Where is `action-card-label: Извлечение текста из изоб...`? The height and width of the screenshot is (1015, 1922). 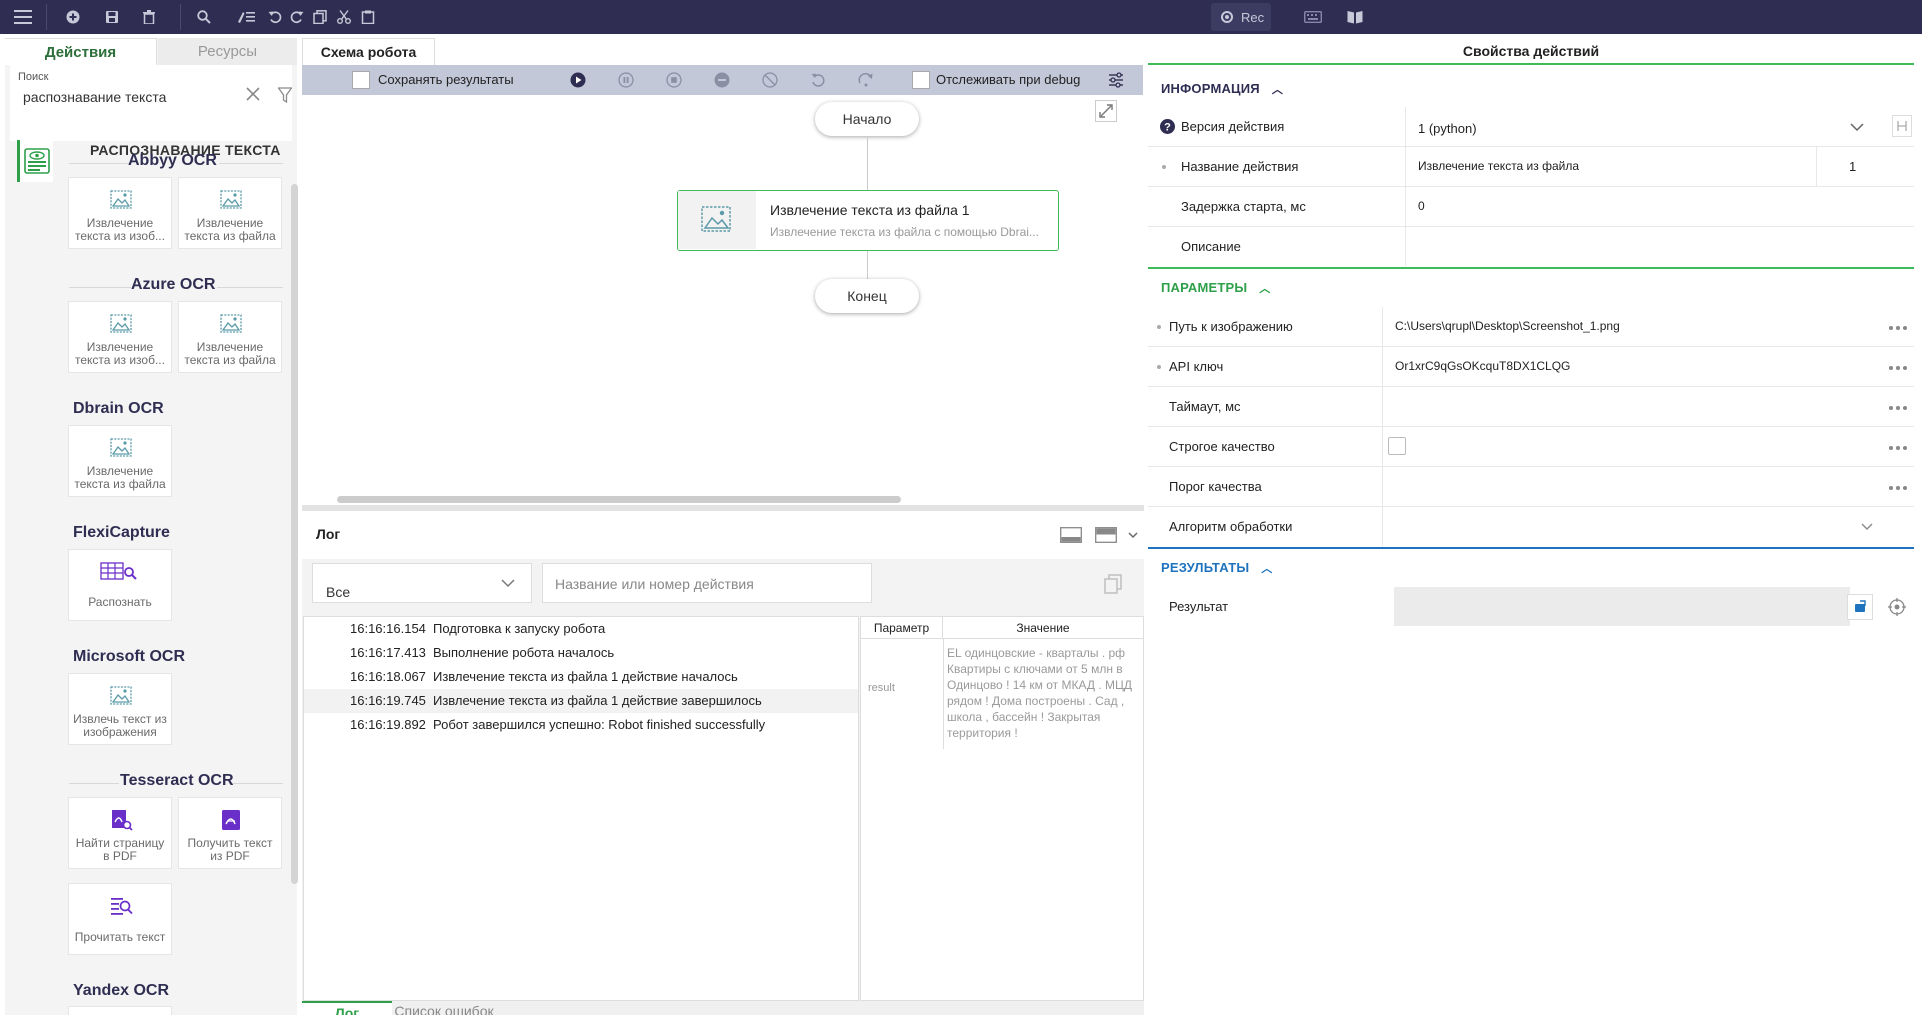 action-card-label: Извлечение текста из изоб... is located at coordinates (120, 229).